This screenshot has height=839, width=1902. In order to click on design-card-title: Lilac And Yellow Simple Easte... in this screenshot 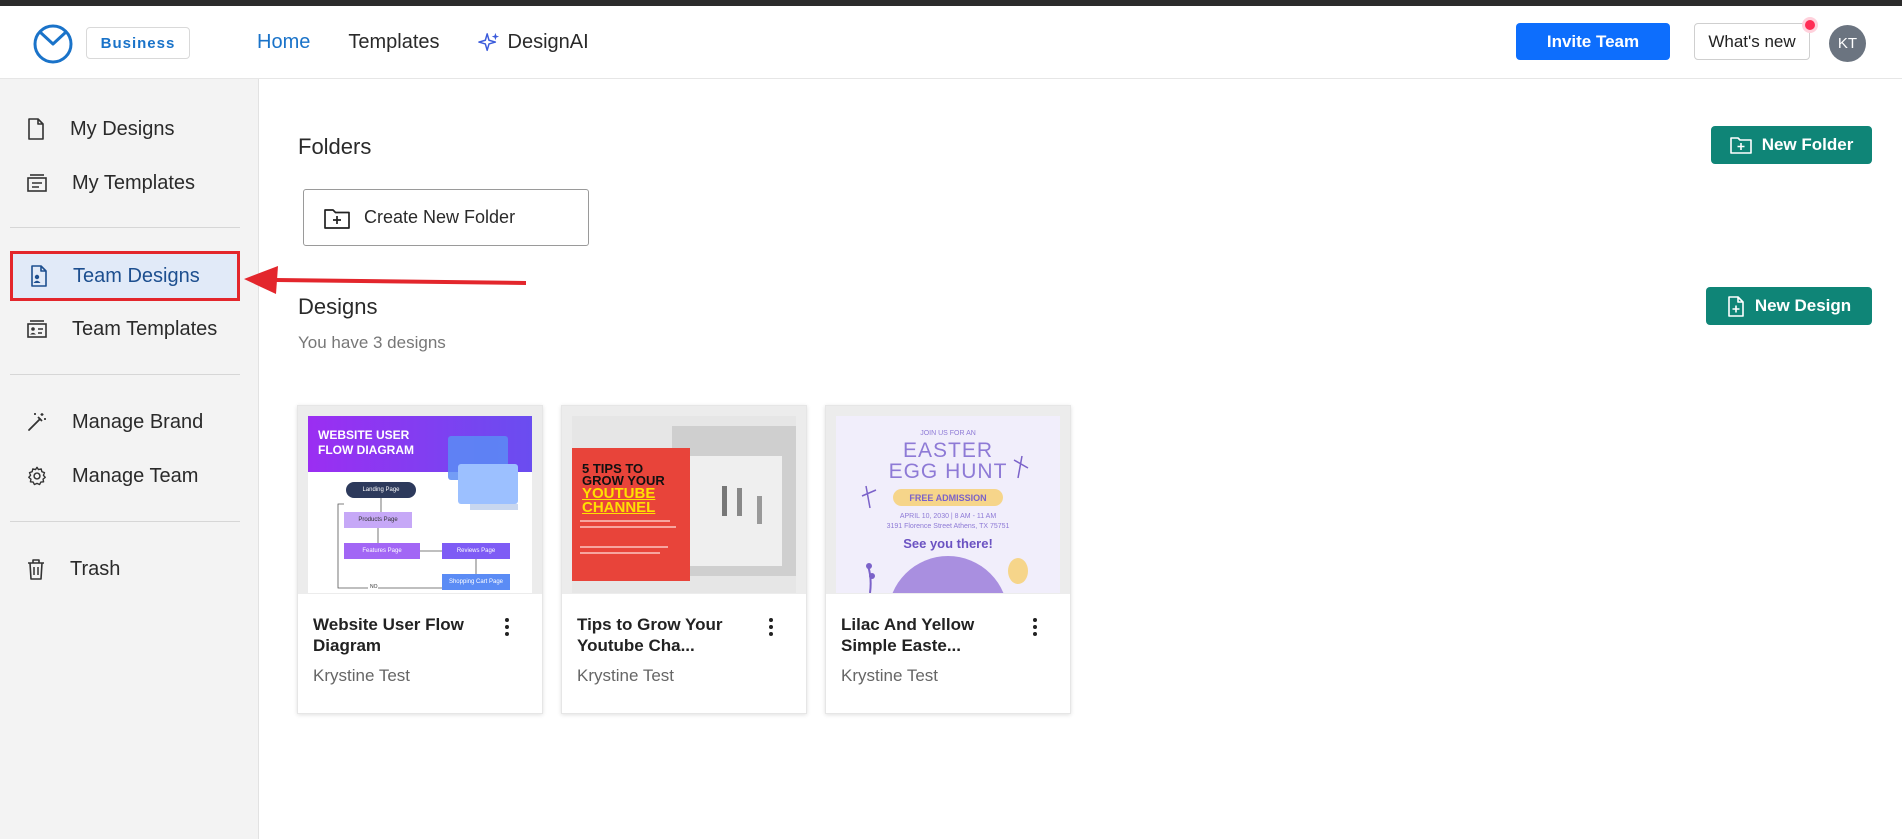, I will do `click(931, 635)`.